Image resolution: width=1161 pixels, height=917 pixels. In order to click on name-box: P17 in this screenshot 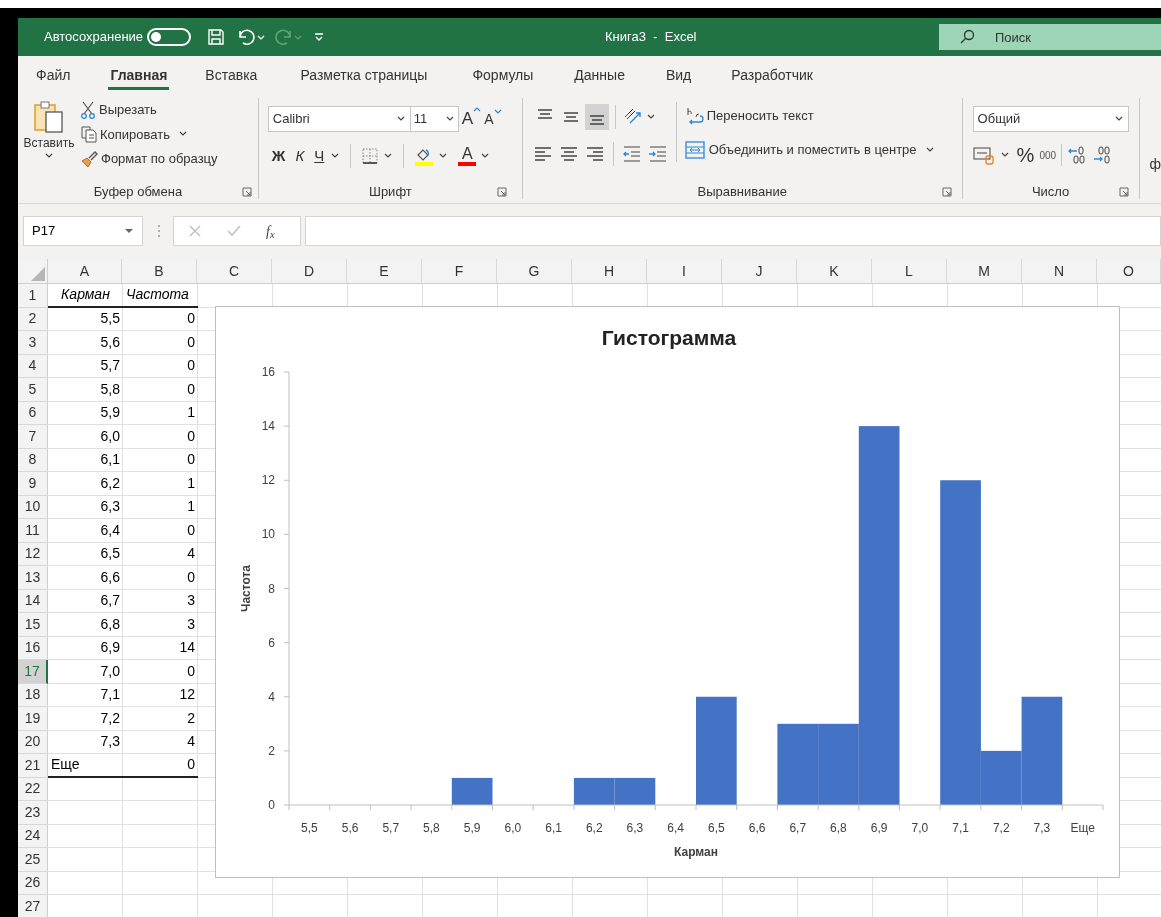, I will do `click(83, 231)`.